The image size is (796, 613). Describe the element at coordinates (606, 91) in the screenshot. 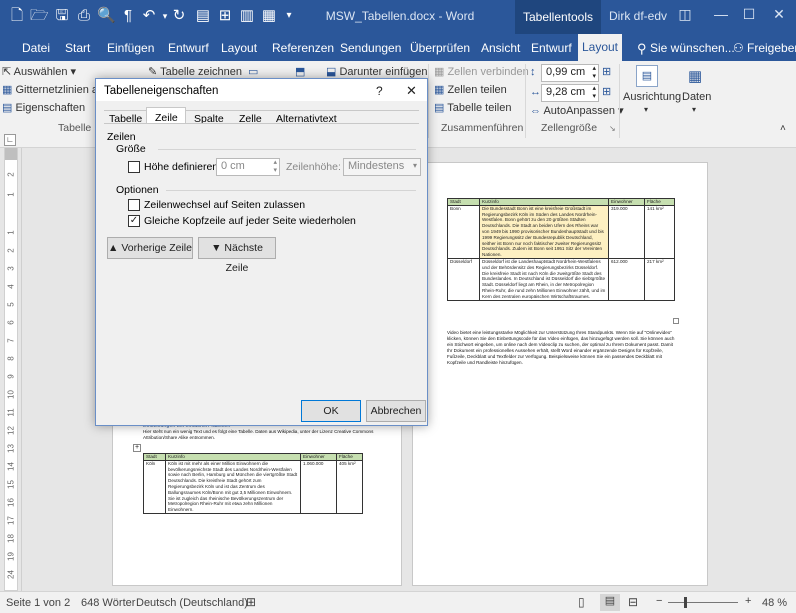

I see `distribute-columns-icon: ⊞` at that location.